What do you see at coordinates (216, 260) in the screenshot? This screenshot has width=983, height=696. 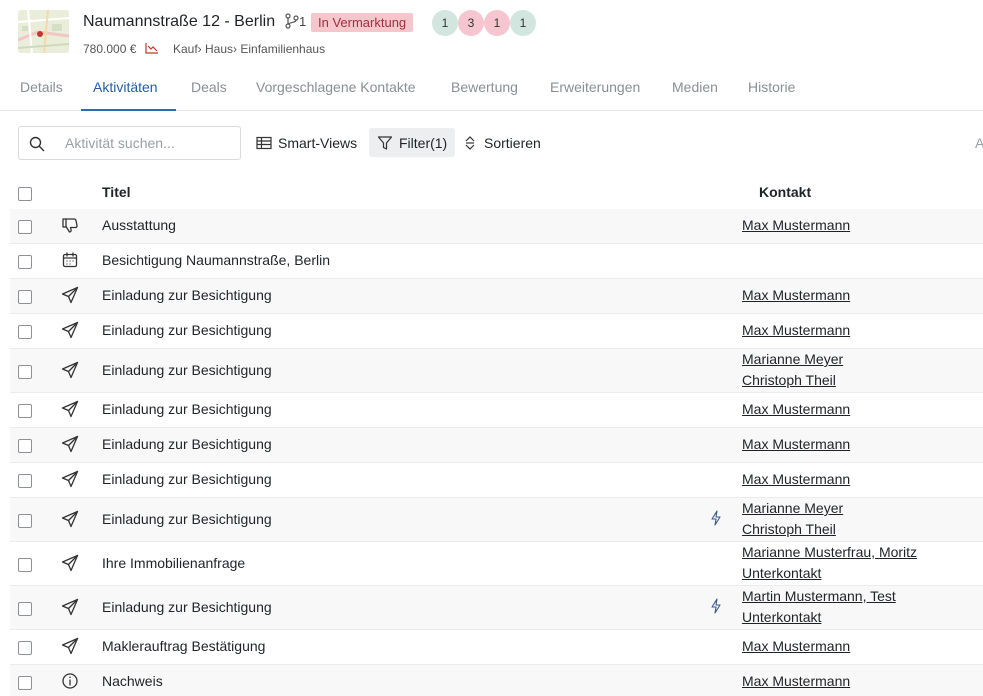 I see `activity-title: Besichtigung Naumannstraße, Berlin` at bounding box center [216, 260].